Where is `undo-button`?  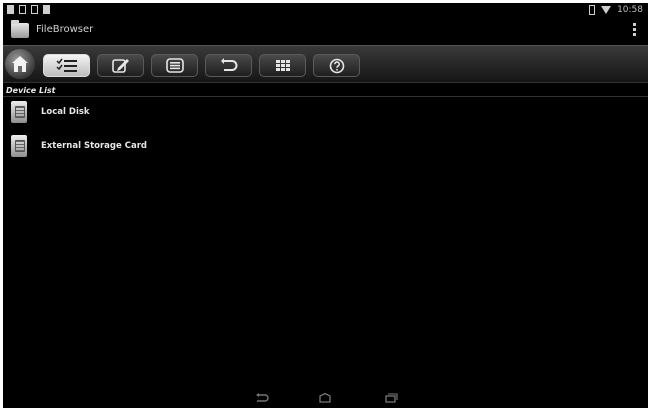 undo-button is located at coordinates (228, 65).